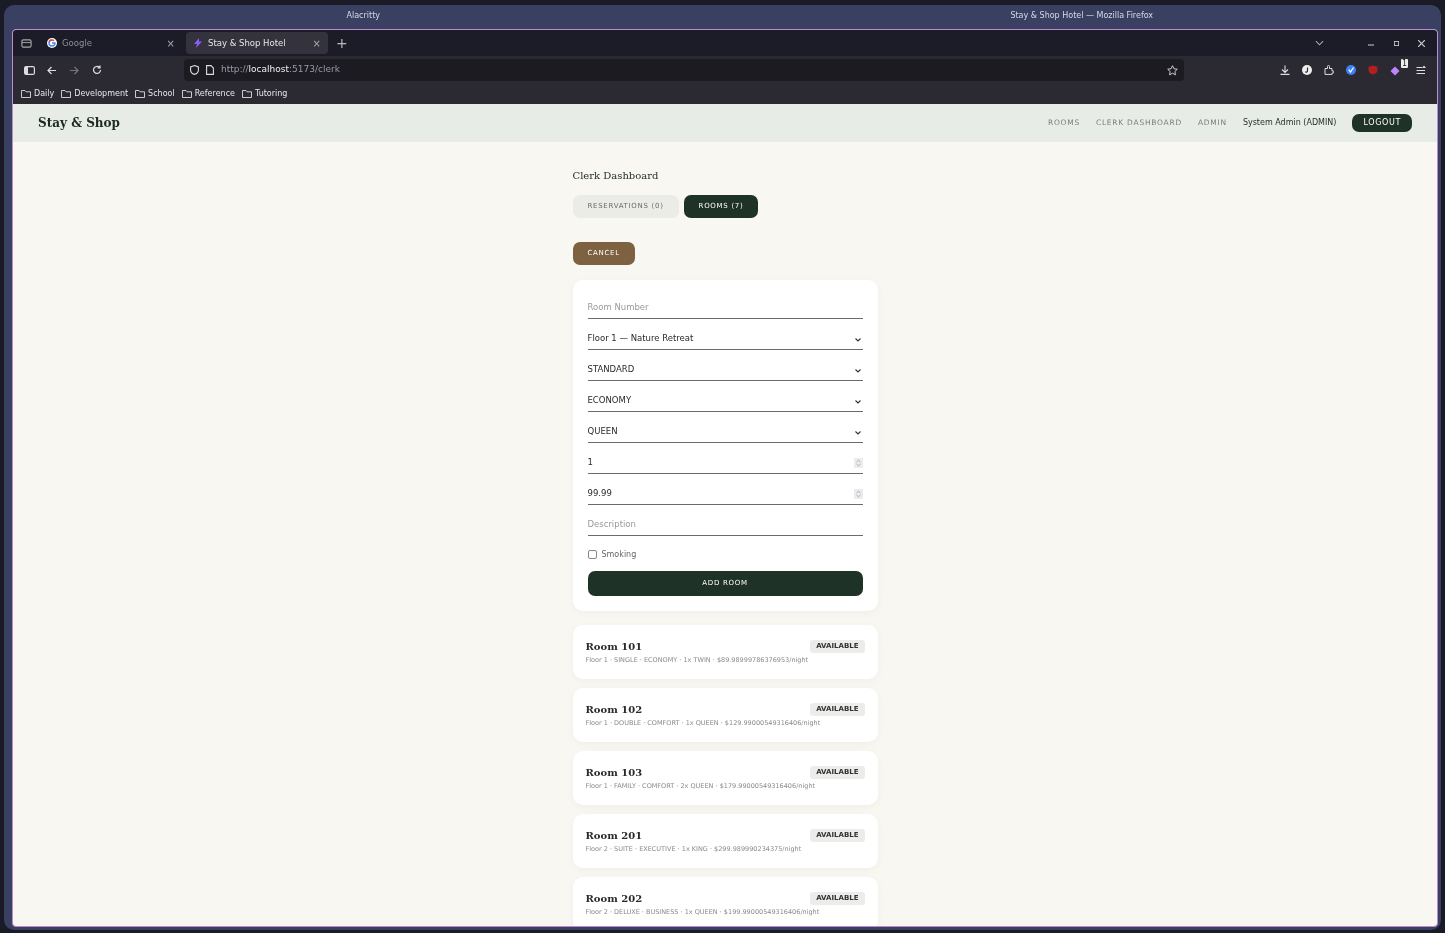 The width and height of the screenshot is (1445, 933). Describe the element at coordinates (280, 70) in the screenshot. I see `url-text: http://localhost:5173/clerk` at that location.